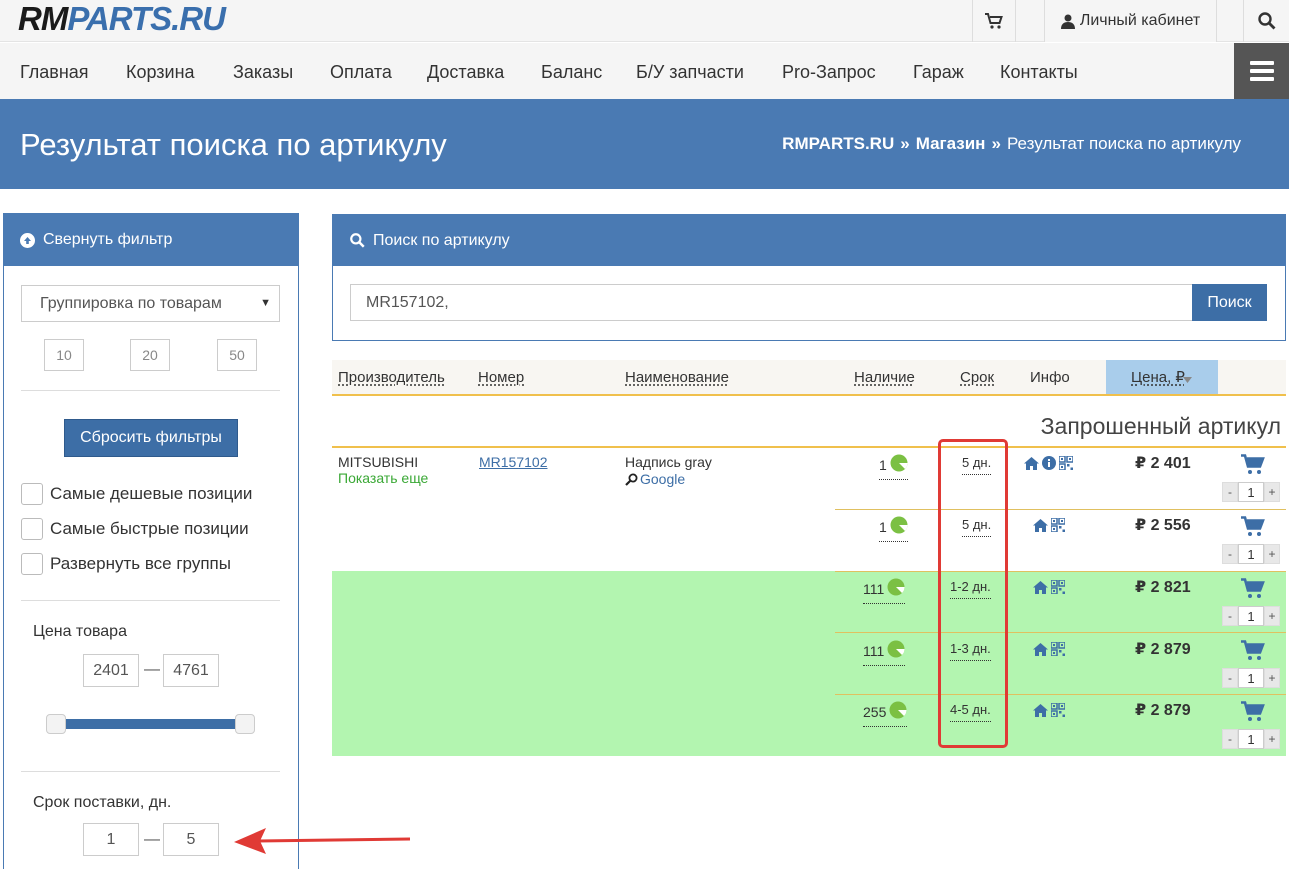  I want to click on nav-item-balance: Баланс, so click(571, 72).